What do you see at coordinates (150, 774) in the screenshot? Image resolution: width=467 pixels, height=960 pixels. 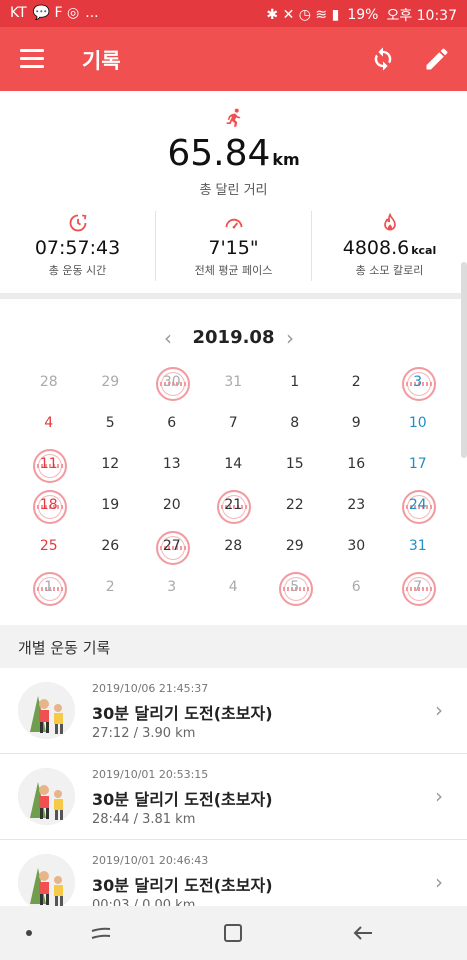 I see `record-date: 2019/10/01 20:53:15` at bounding box center [150, 774].